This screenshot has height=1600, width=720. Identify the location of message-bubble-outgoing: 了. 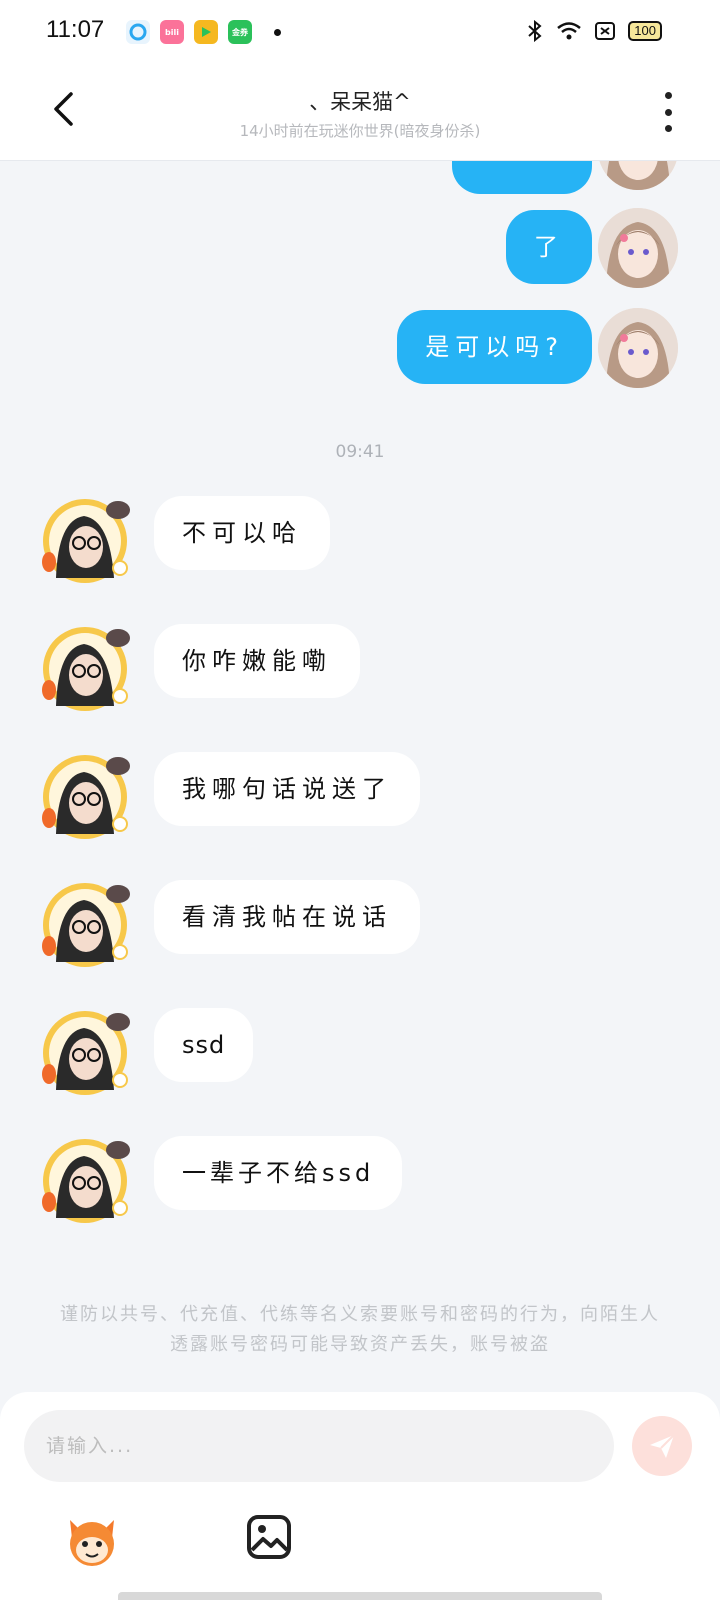
(549, 247).